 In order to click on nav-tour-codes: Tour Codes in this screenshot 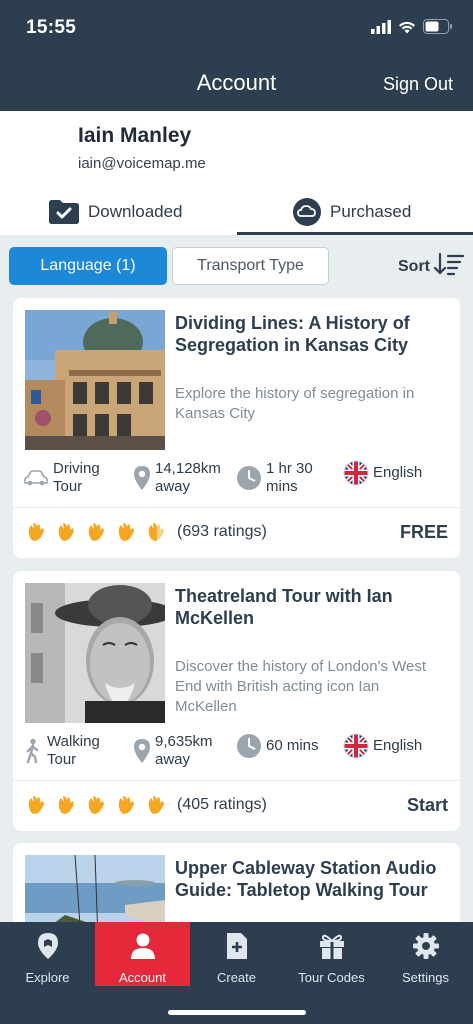, I will do `click(331, 954)`.